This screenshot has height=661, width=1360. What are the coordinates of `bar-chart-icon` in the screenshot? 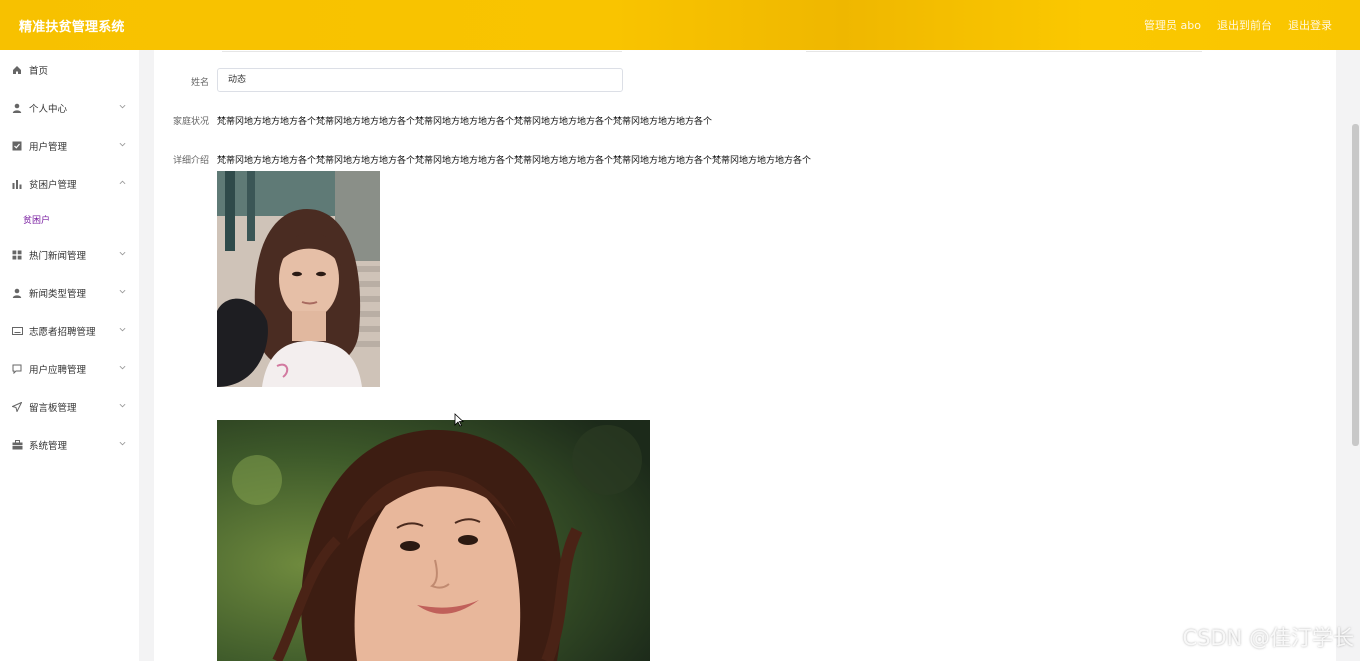 It's located at (17, 184).